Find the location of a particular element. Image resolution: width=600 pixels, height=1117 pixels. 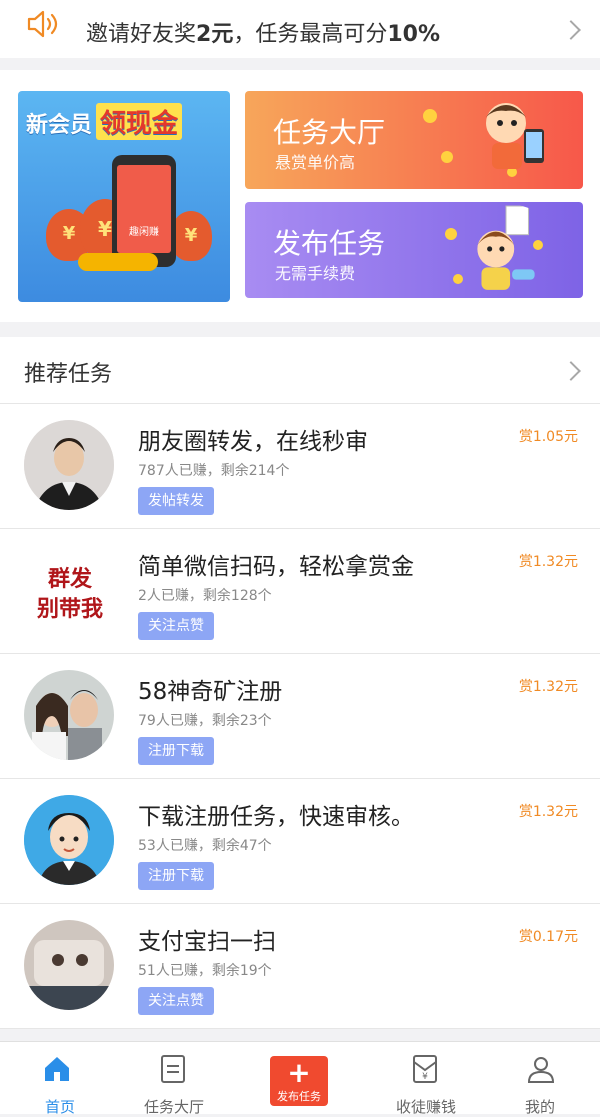

list-icon is located at coordinates (173, 1069).